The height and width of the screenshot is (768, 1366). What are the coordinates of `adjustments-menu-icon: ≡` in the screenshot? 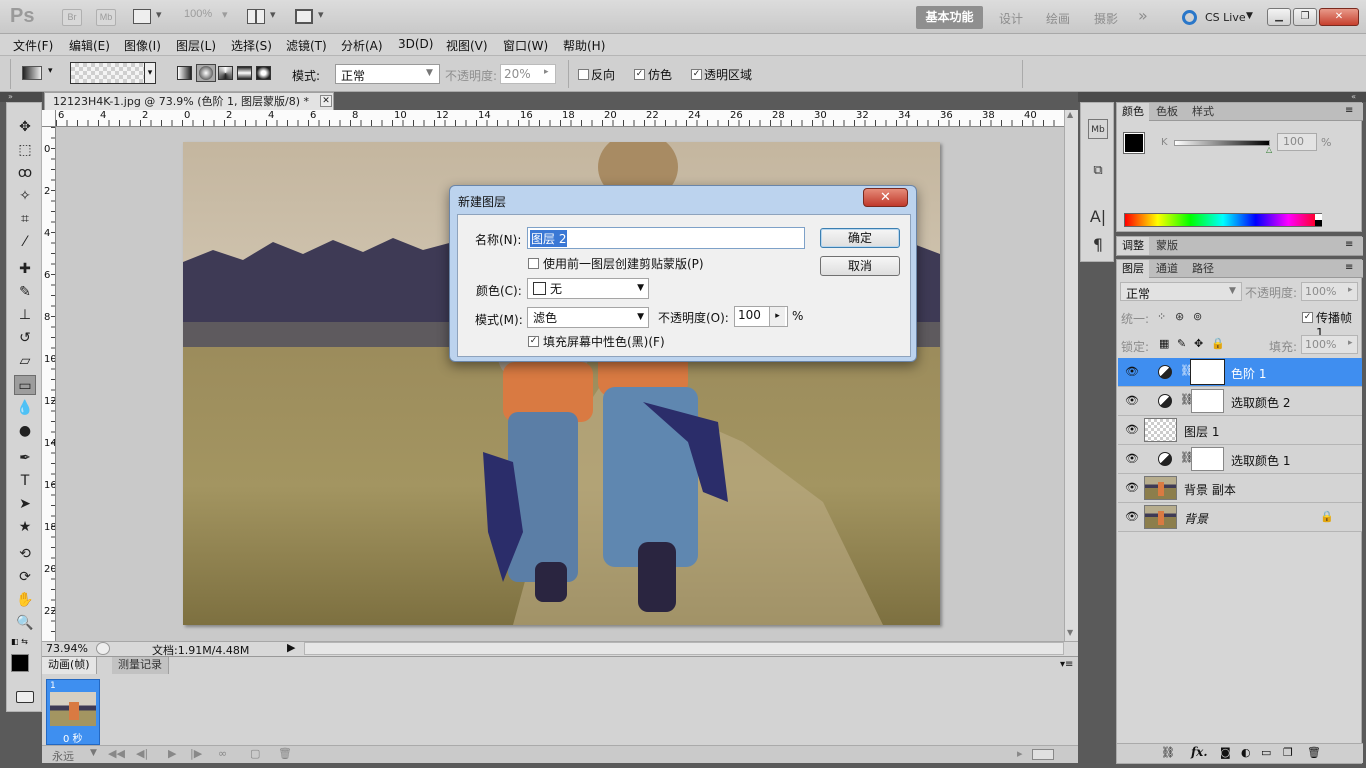 It's located at (1349, 244).